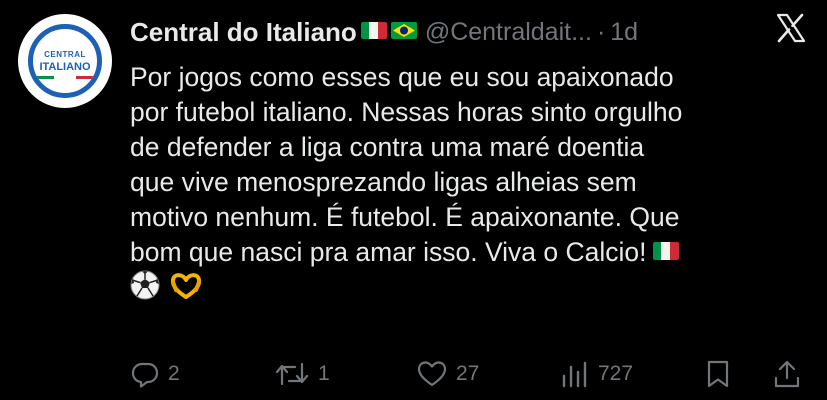 This screenshot has width=827, height=400. I want to click on brazil-flag-icon, so click(403, 30).